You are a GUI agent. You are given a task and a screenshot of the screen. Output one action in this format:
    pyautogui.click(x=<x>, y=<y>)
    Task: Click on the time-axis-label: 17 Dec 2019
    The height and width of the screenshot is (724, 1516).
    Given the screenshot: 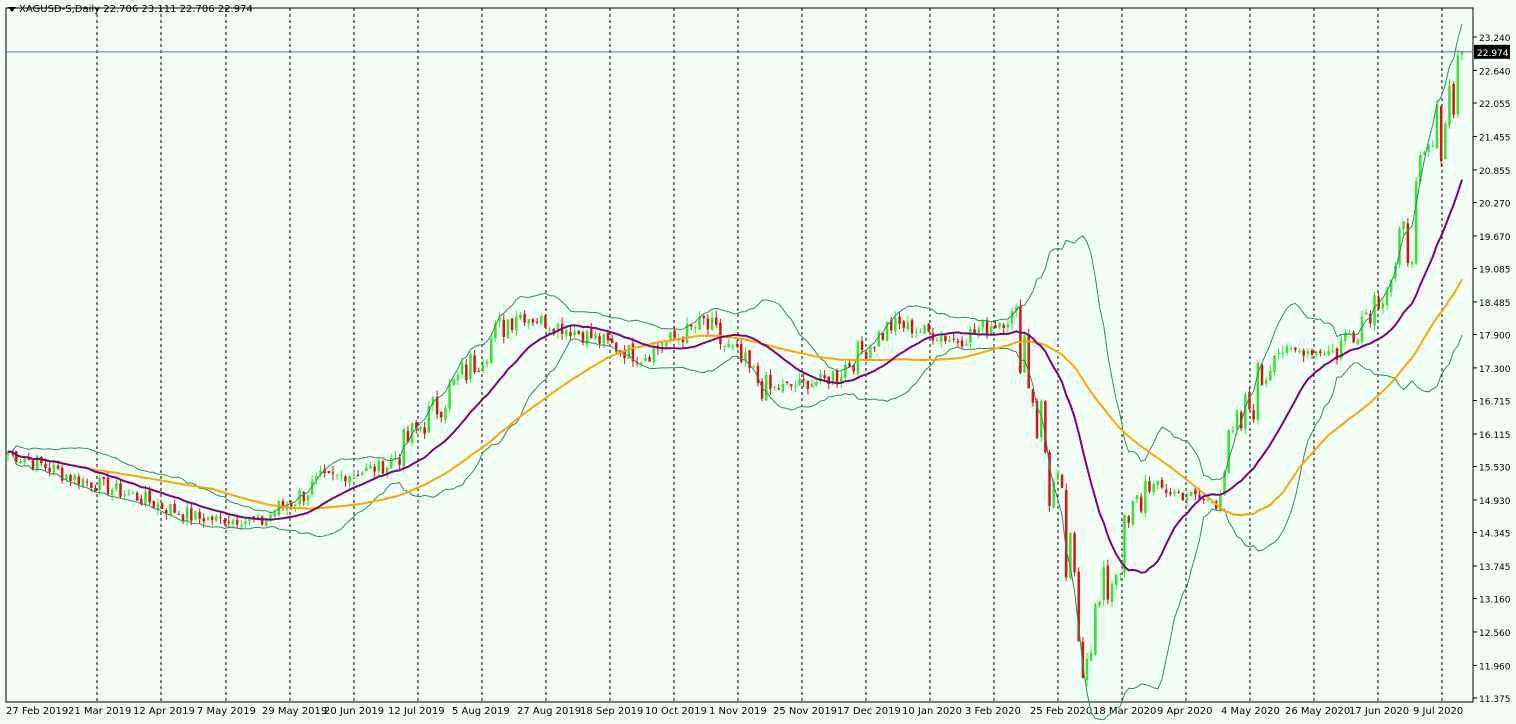 What is the action you would take?
    pyautogui.click(x=869, y=711)
    